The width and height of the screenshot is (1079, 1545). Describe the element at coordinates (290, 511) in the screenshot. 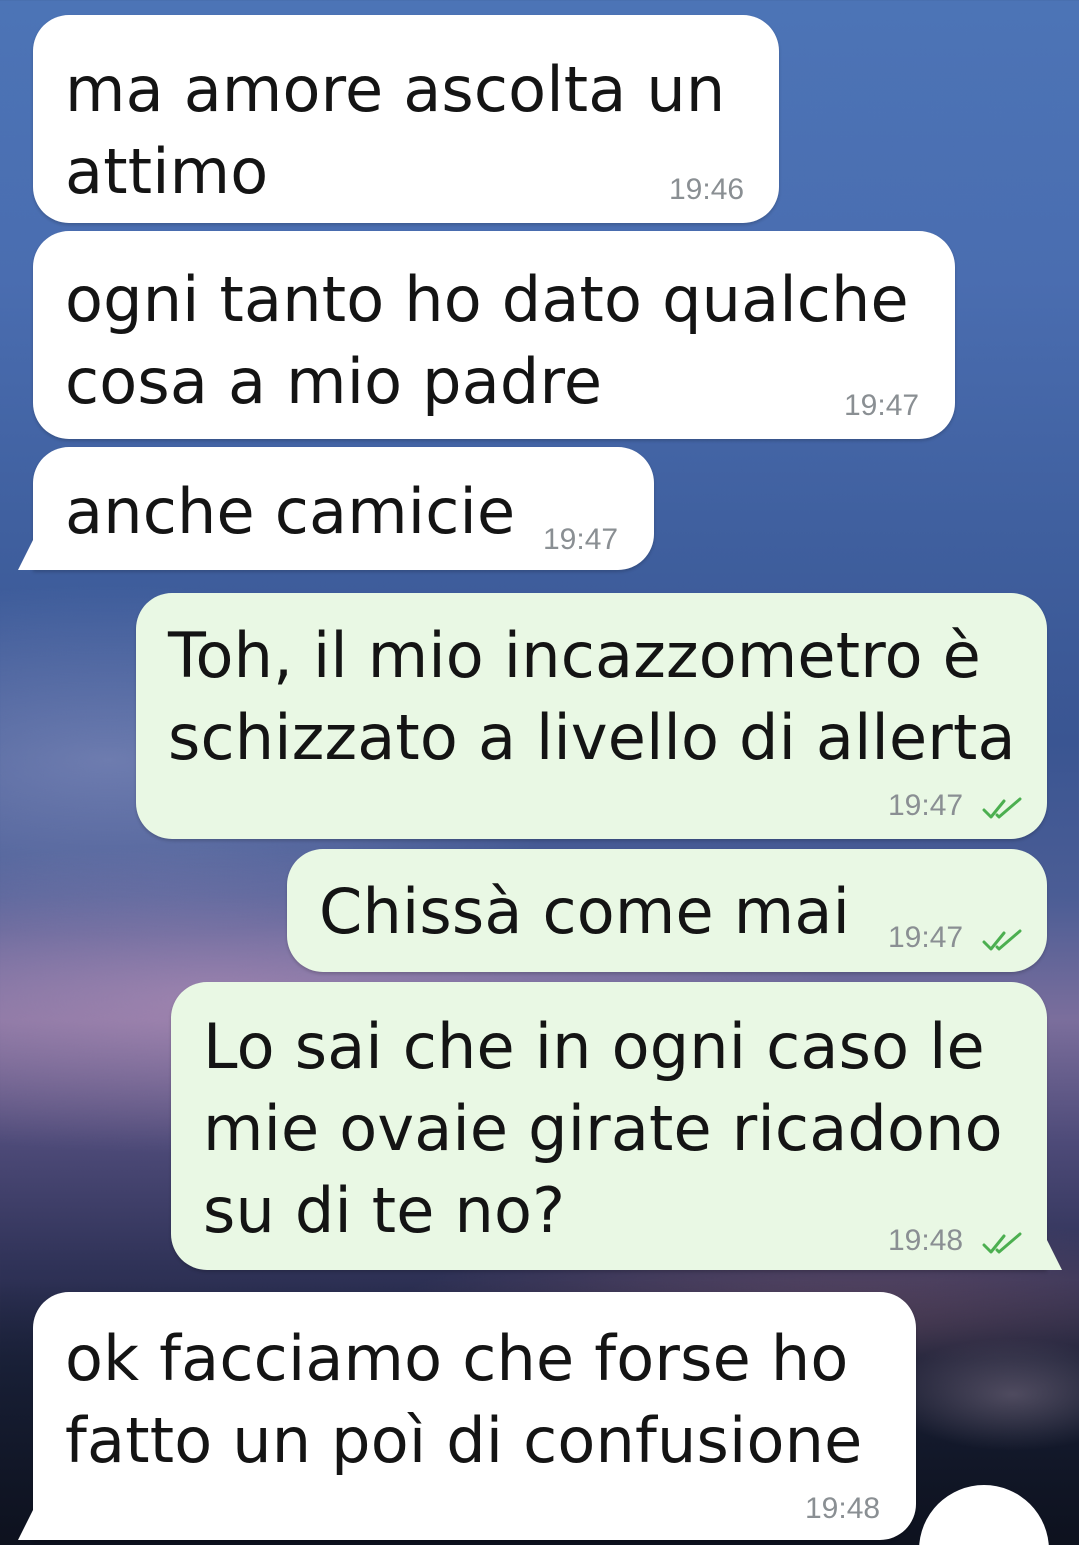

I see `message-text: anche camicie` at that location.